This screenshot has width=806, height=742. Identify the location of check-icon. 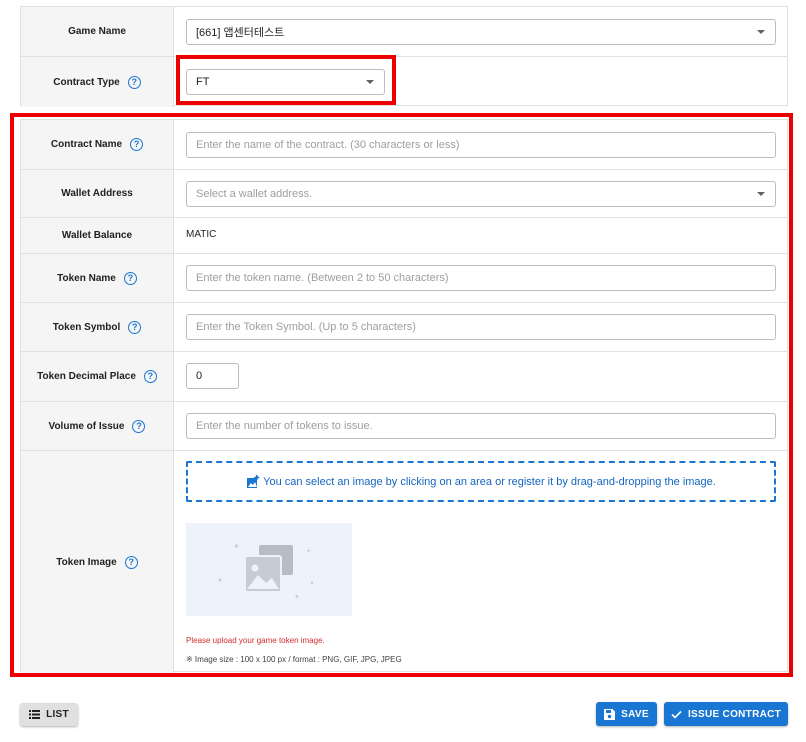
(676, 714).